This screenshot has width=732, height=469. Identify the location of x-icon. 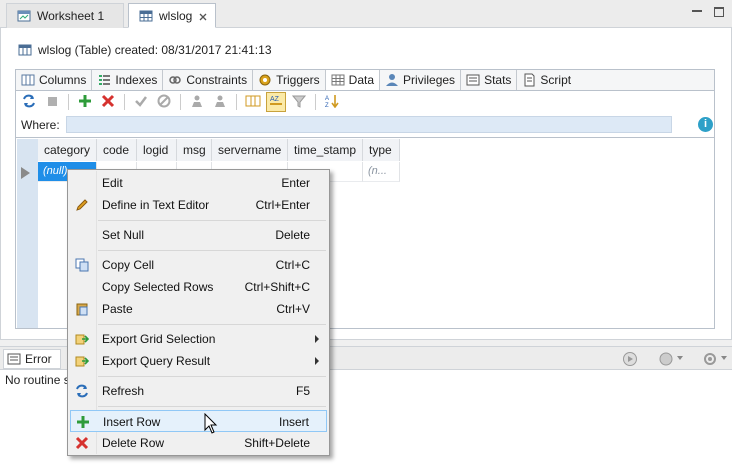
(108, 102).